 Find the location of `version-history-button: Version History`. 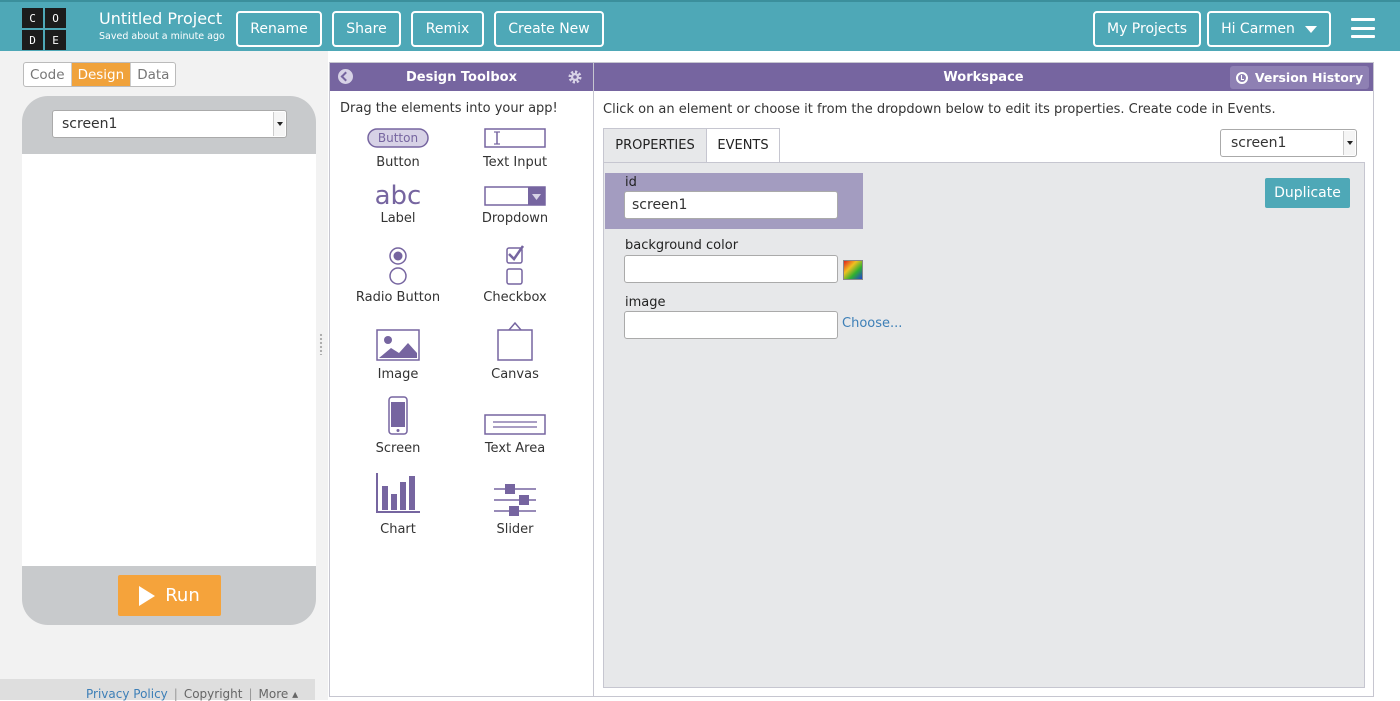

version-history-button: Version History is located at coordinates (1299, 77).